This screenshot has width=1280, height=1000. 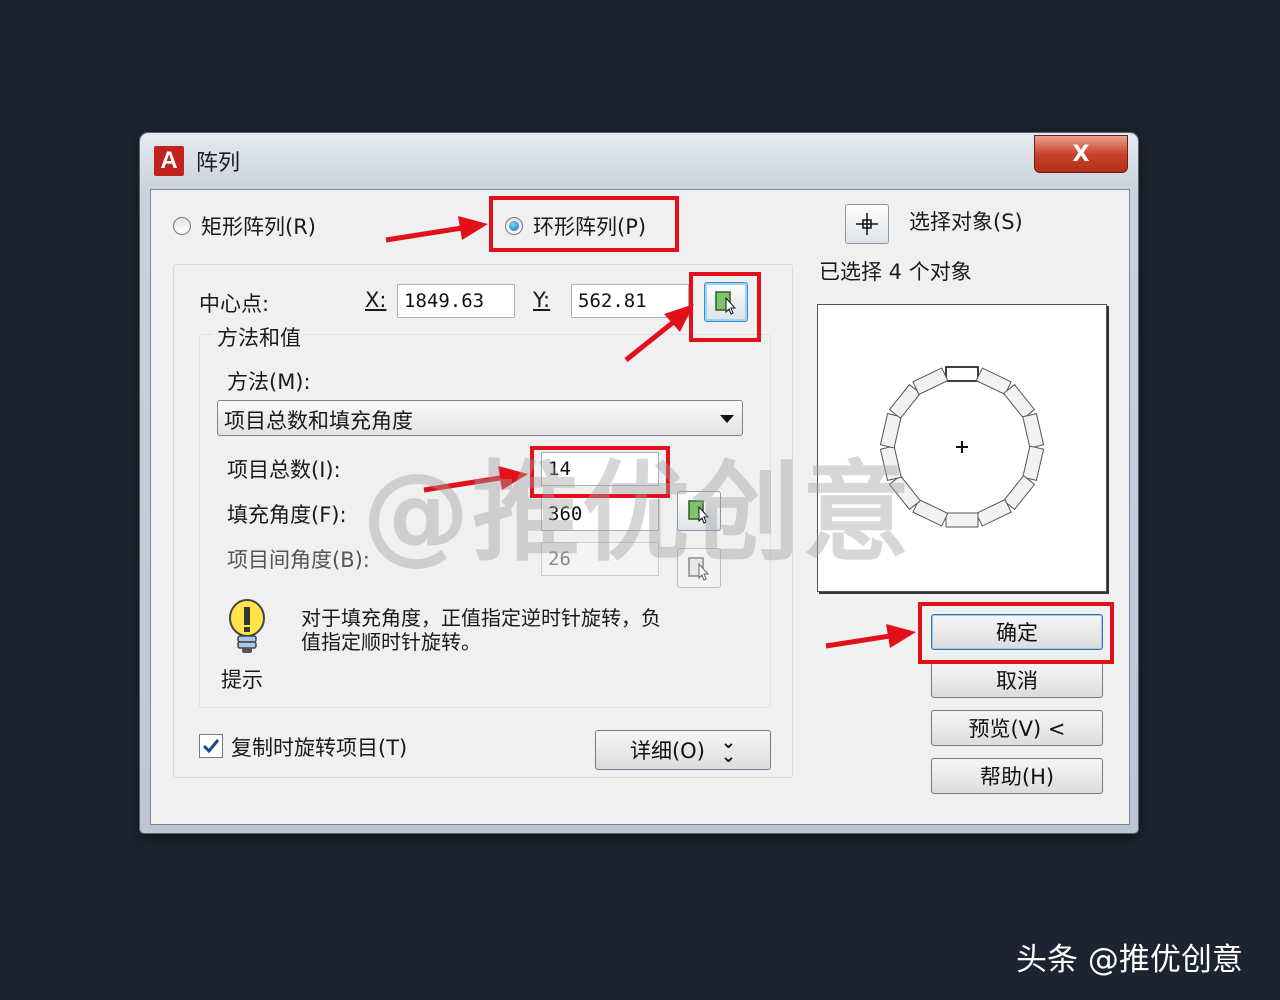 I want to click on double-chevron-down-icon: ⌄ ⌄, so click(x=728, y=749).